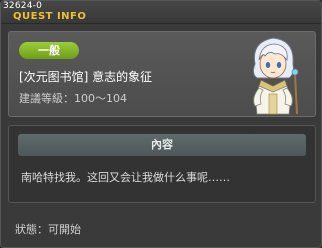  I want to click on titlebar: 32624-0 QUEST INFO, so click(161, 12).